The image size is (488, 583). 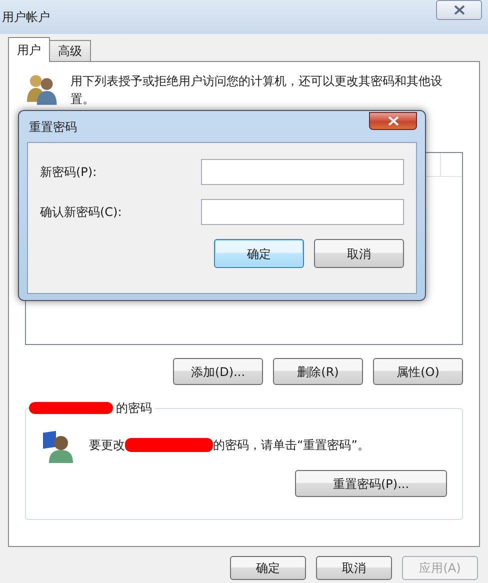 What do you see at coordinates (291, 445) in the screenshot?
I see `message-text: 的密码，请单击“重置密码”。` at bounding box center [291, 445].